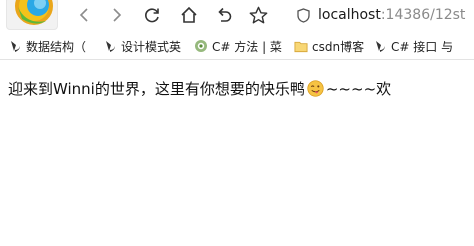 This screenshot has width=474, height=246. I want to click on bookmark-item: C# 接口 与, so click(413, 46).